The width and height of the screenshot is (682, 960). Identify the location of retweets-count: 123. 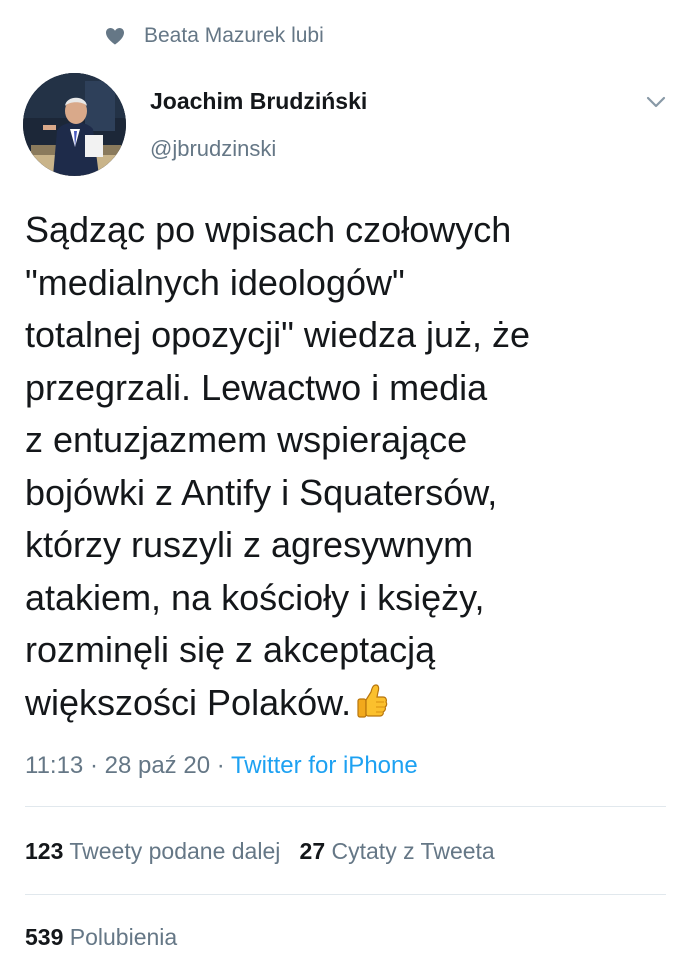
(44, 851).